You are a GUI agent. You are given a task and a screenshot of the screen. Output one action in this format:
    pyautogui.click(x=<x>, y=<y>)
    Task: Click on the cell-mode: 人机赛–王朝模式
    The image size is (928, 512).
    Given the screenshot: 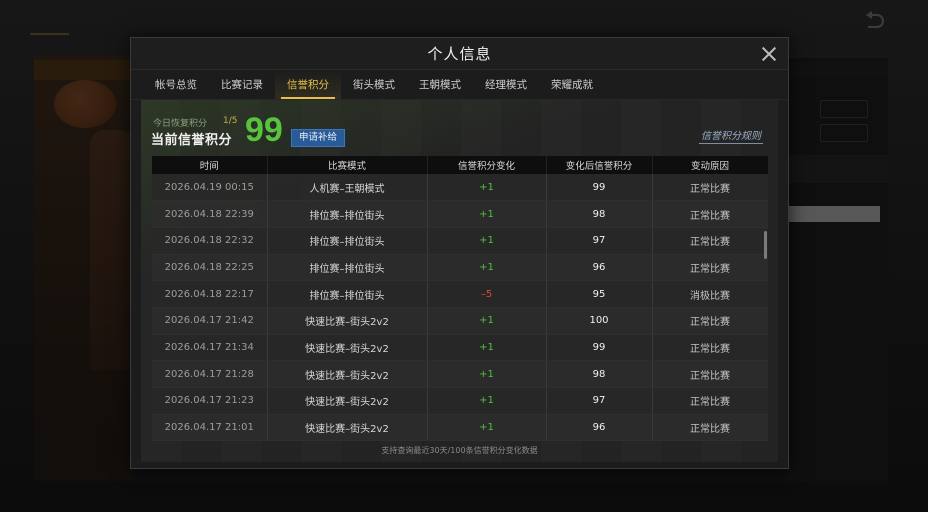 What is the action you would take?
    pyautogui.click(x=347, y=188)
    